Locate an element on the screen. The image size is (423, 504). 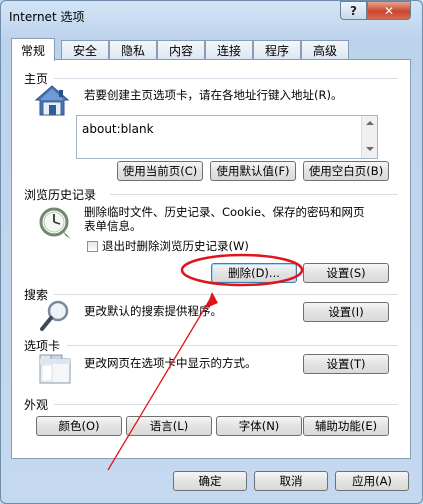
pointer-arrowhead-icon is located at coordinates (212, 300).